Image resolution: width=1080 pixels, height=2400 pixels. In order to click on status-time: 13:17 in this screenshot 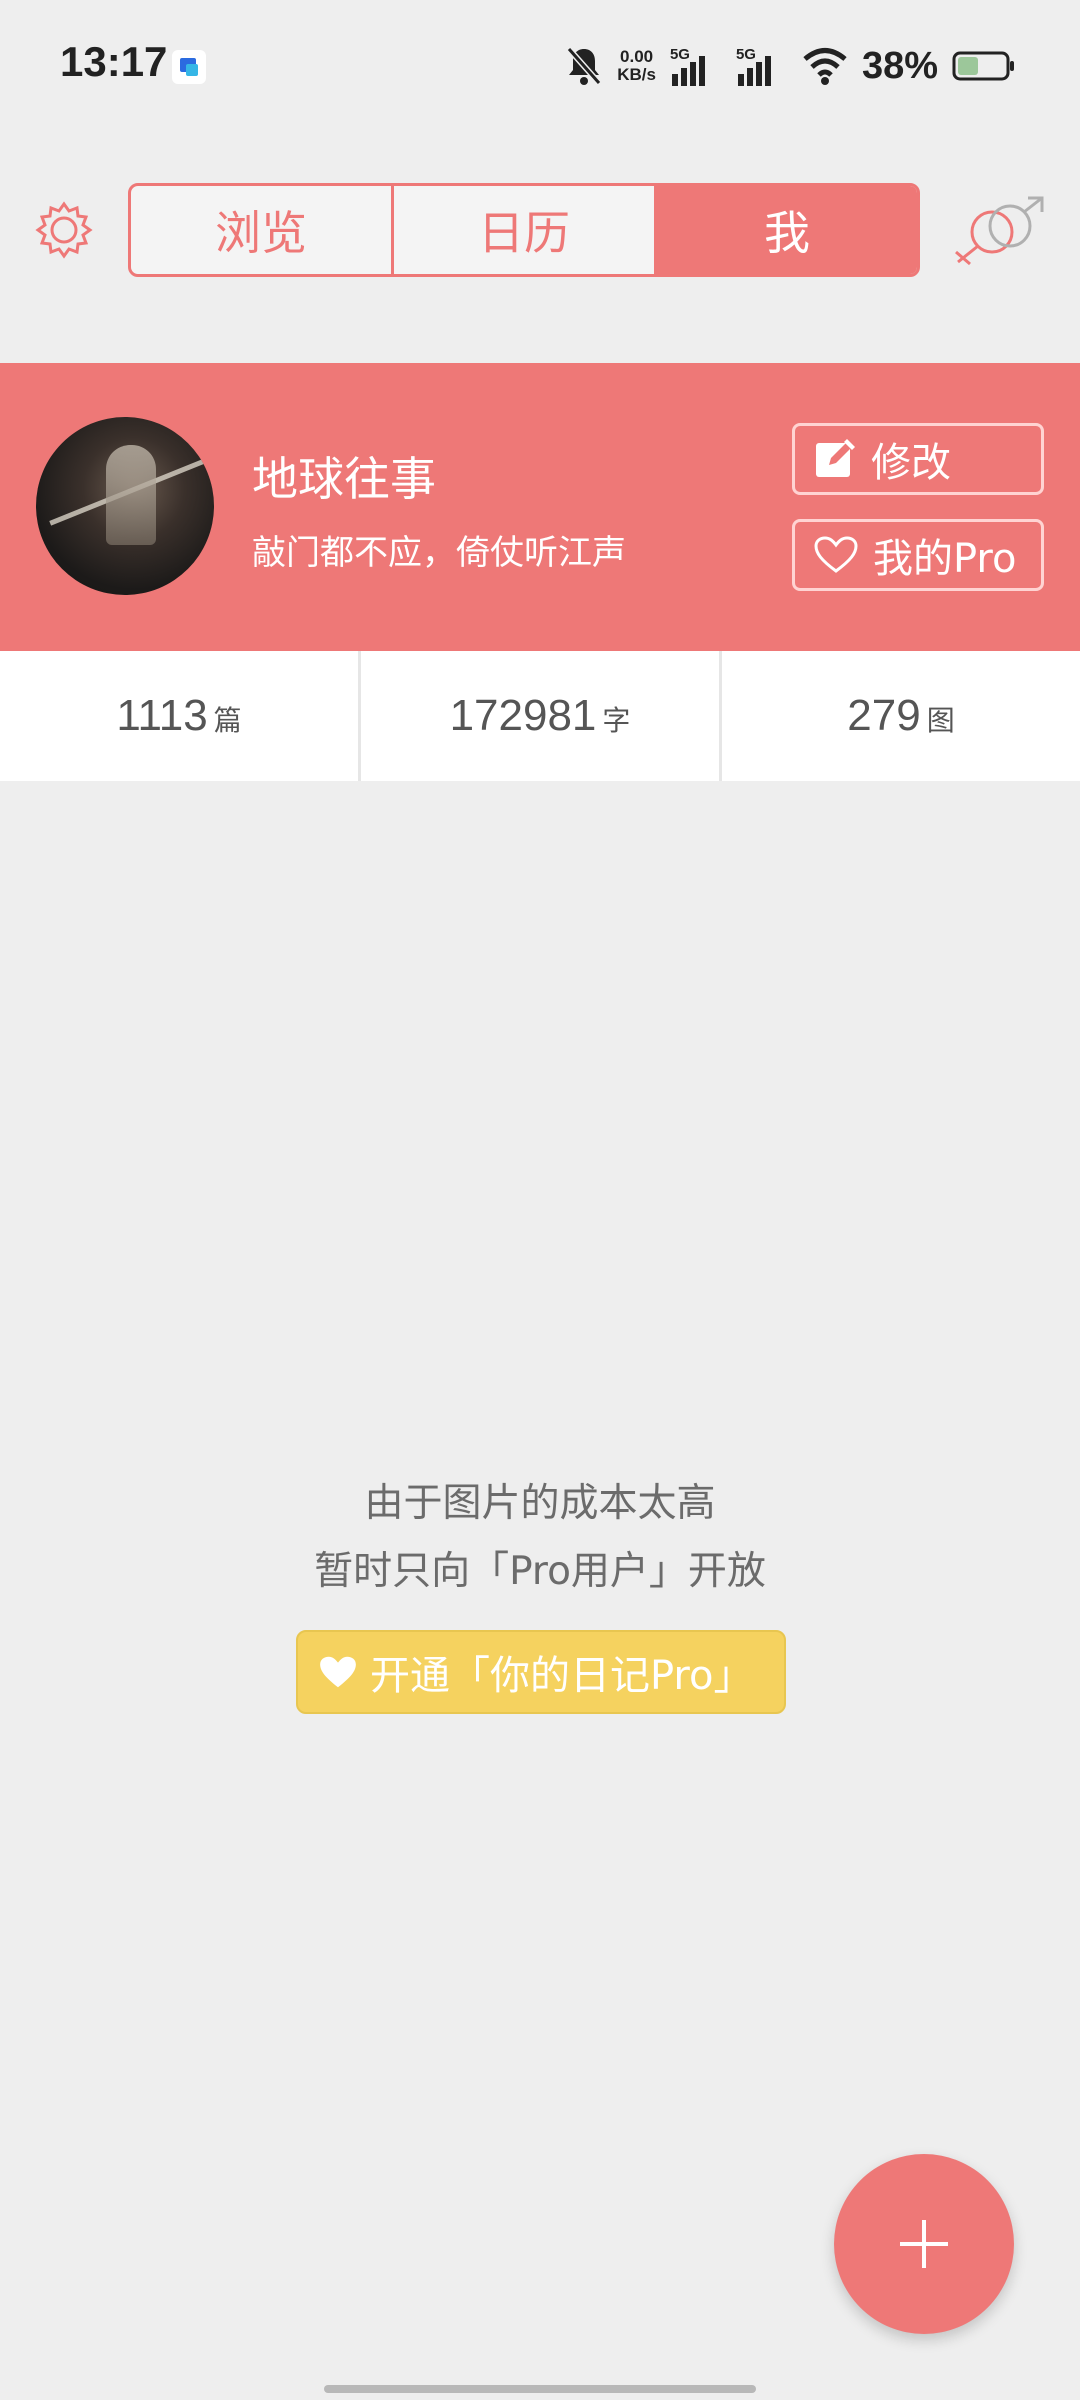, I will do `click(114, 61)`.